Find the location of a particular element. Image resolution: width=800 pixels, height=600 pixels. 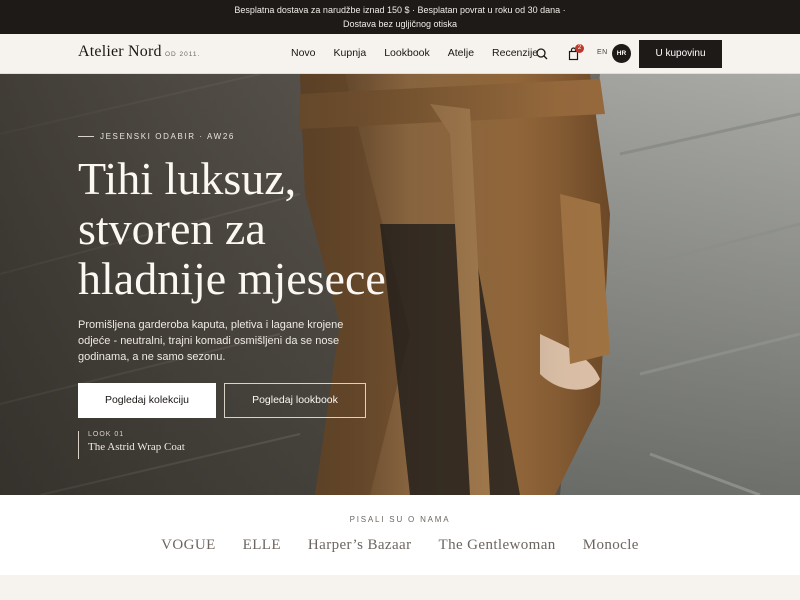

hero-eyebrow-text: JESENSKI ODABIR · AW26 is located at coordinates (167, 136).